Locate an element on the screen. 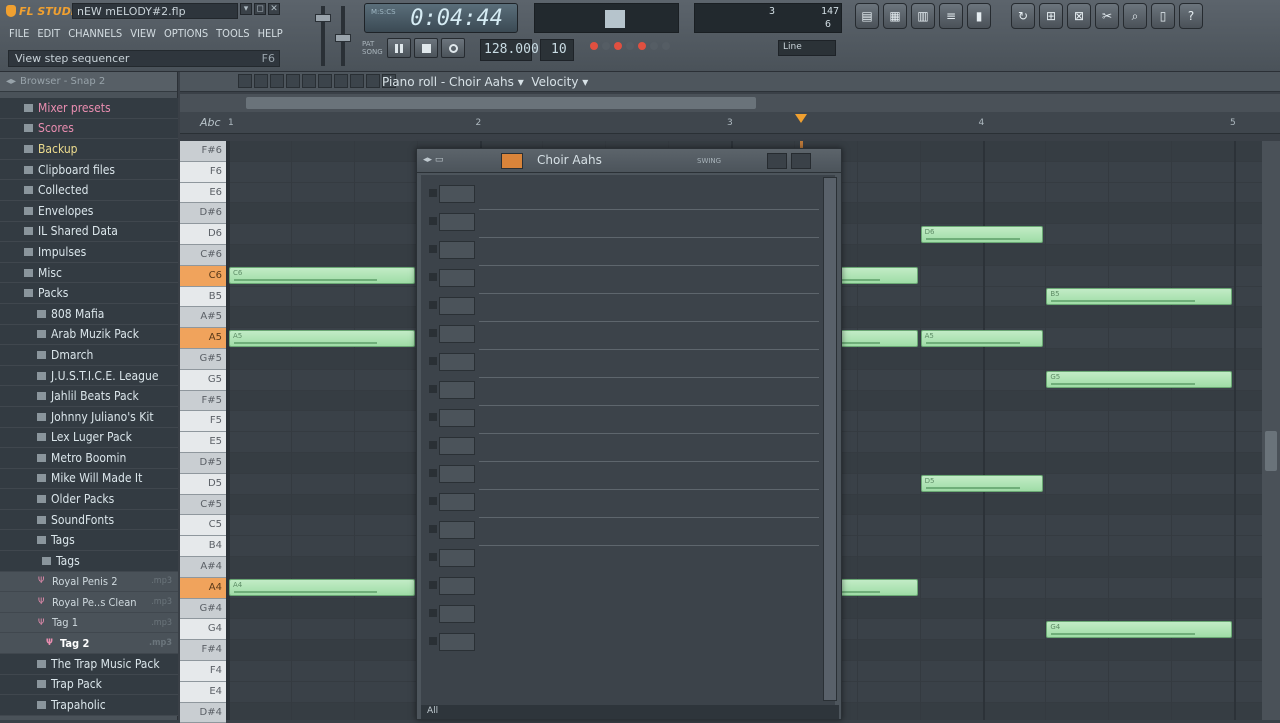  menu-file: FILE is located at coordinates (19, 33).